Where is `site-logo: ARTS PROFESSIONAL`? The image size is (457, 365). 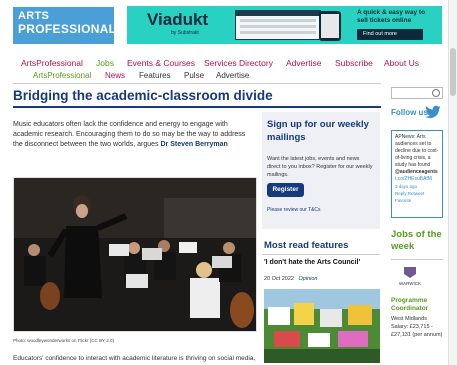 site-logo: ARTS PROFESSIONAL is located at coordinates (65, 25).